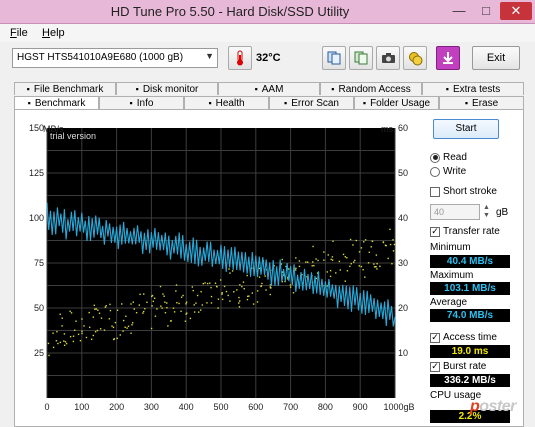  What do you see at coordinates (230, 103) in the screenshot?
I see `tab-label: Health` at bounding box center [230, 103].